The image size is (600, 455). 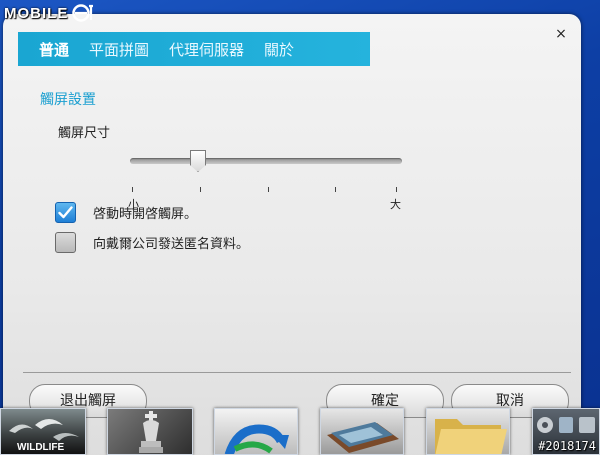 I want to click on anonymous-data-option-label: 向戴爾公司發送匿名資料。, so click(x=171, y=244).